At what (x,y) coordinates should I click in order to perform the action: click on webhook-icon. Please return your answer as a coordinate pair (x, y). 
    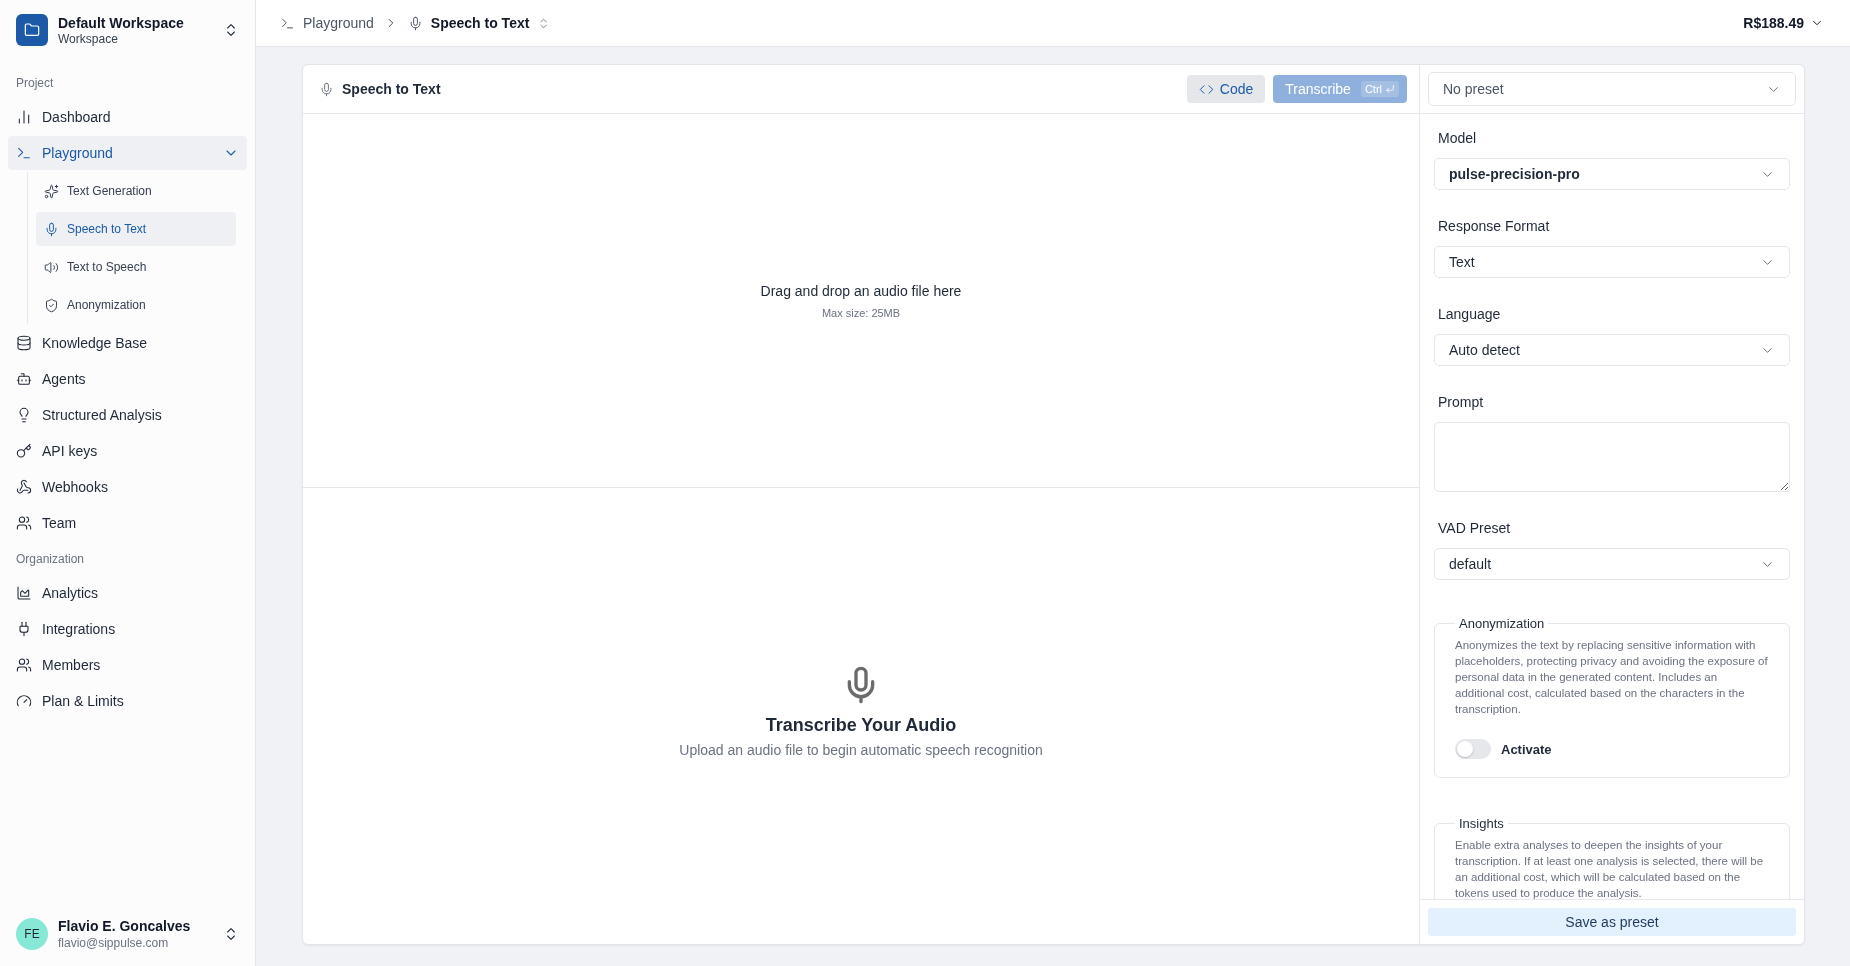
    Looking at the image, I should click on (24, 487).